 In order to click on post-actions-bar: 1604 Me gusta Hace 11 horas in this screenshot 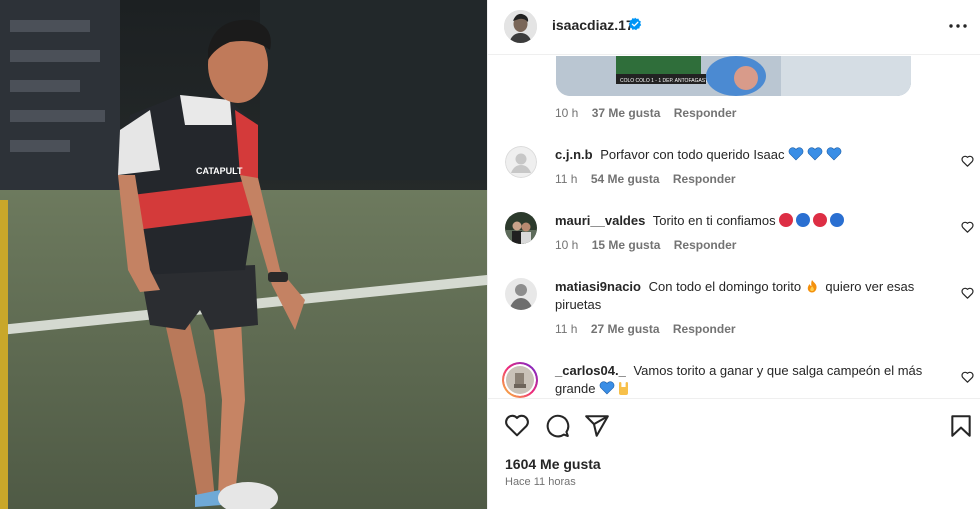, I will do `click(734, 453)`.